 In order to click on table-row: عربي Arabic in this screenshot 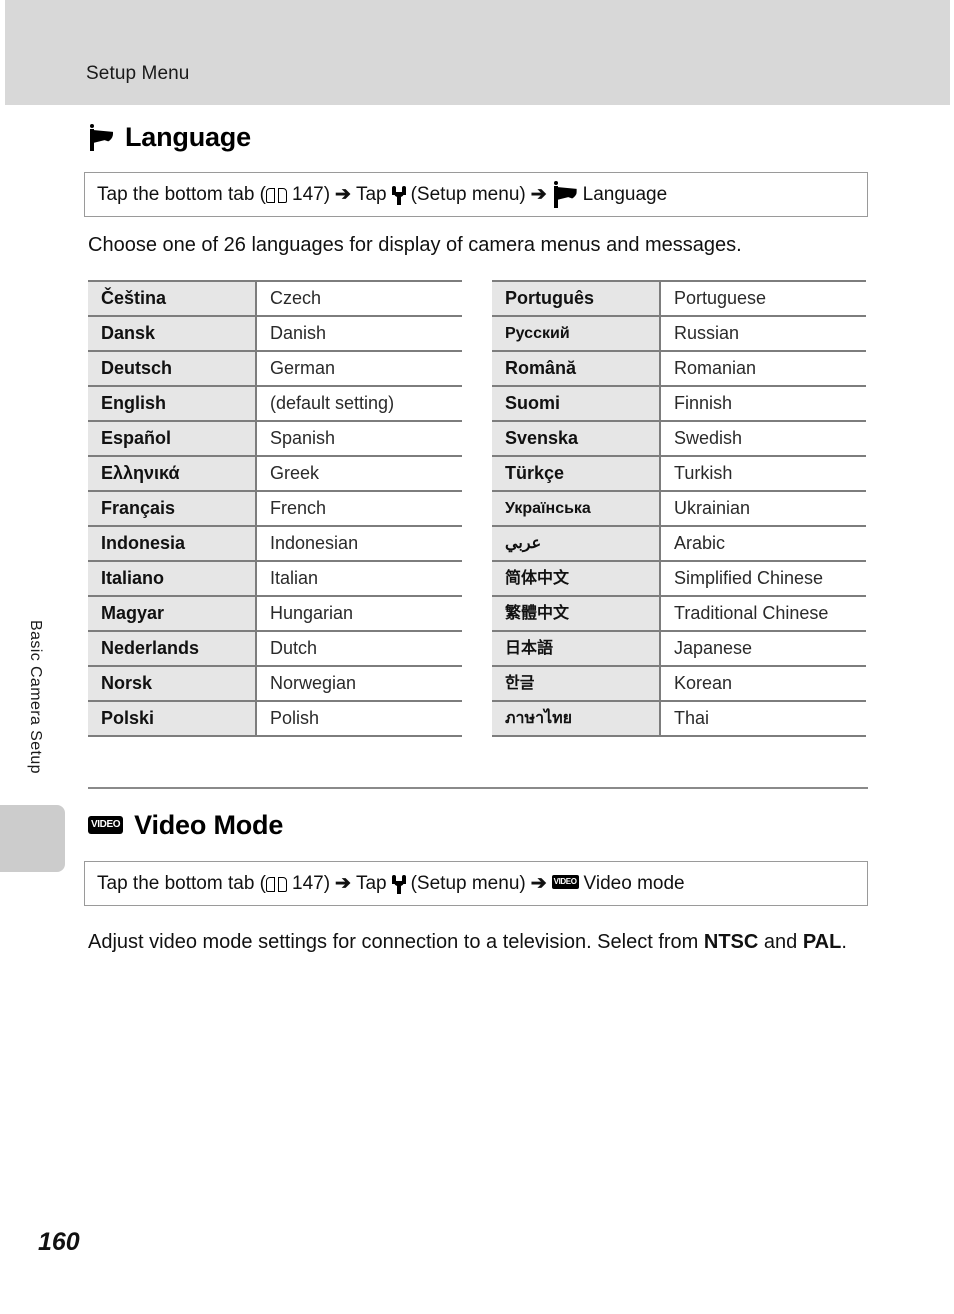, I will do `click(679, 543)`.